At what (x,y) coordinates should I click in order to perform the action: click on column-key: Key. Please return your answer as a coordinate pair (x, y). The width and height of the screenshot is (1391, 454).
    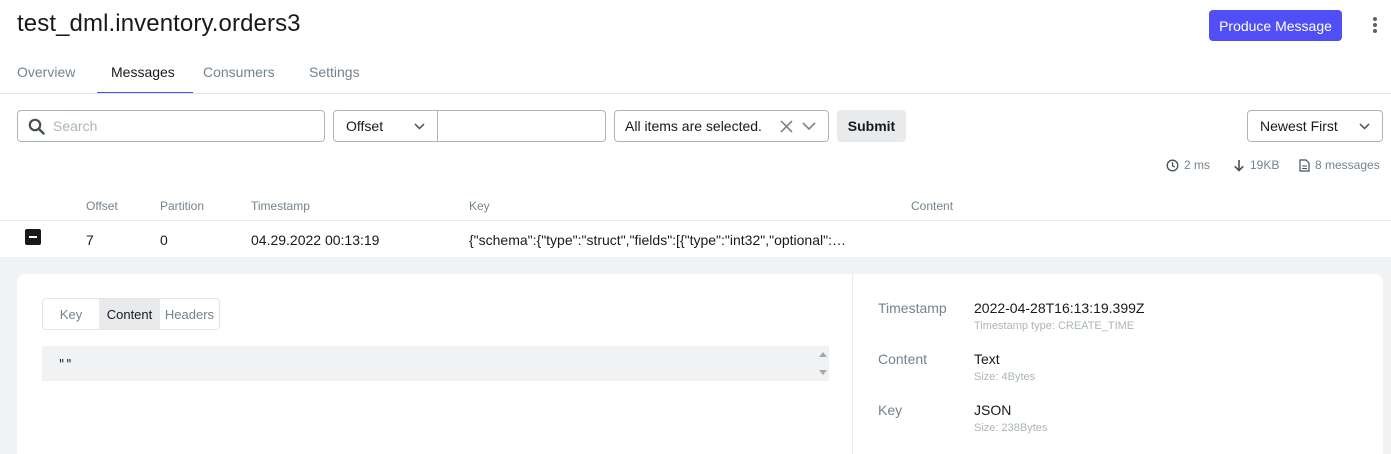
    Looking at the image, I should click on (479, 206).